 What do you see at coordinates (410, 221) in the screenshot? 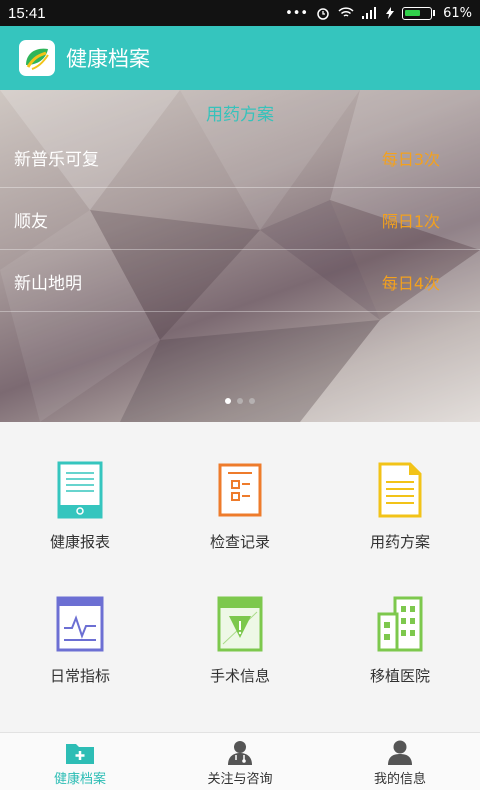
I see `medication-frequency: 隔日1次` at bounding box center [410, 221].